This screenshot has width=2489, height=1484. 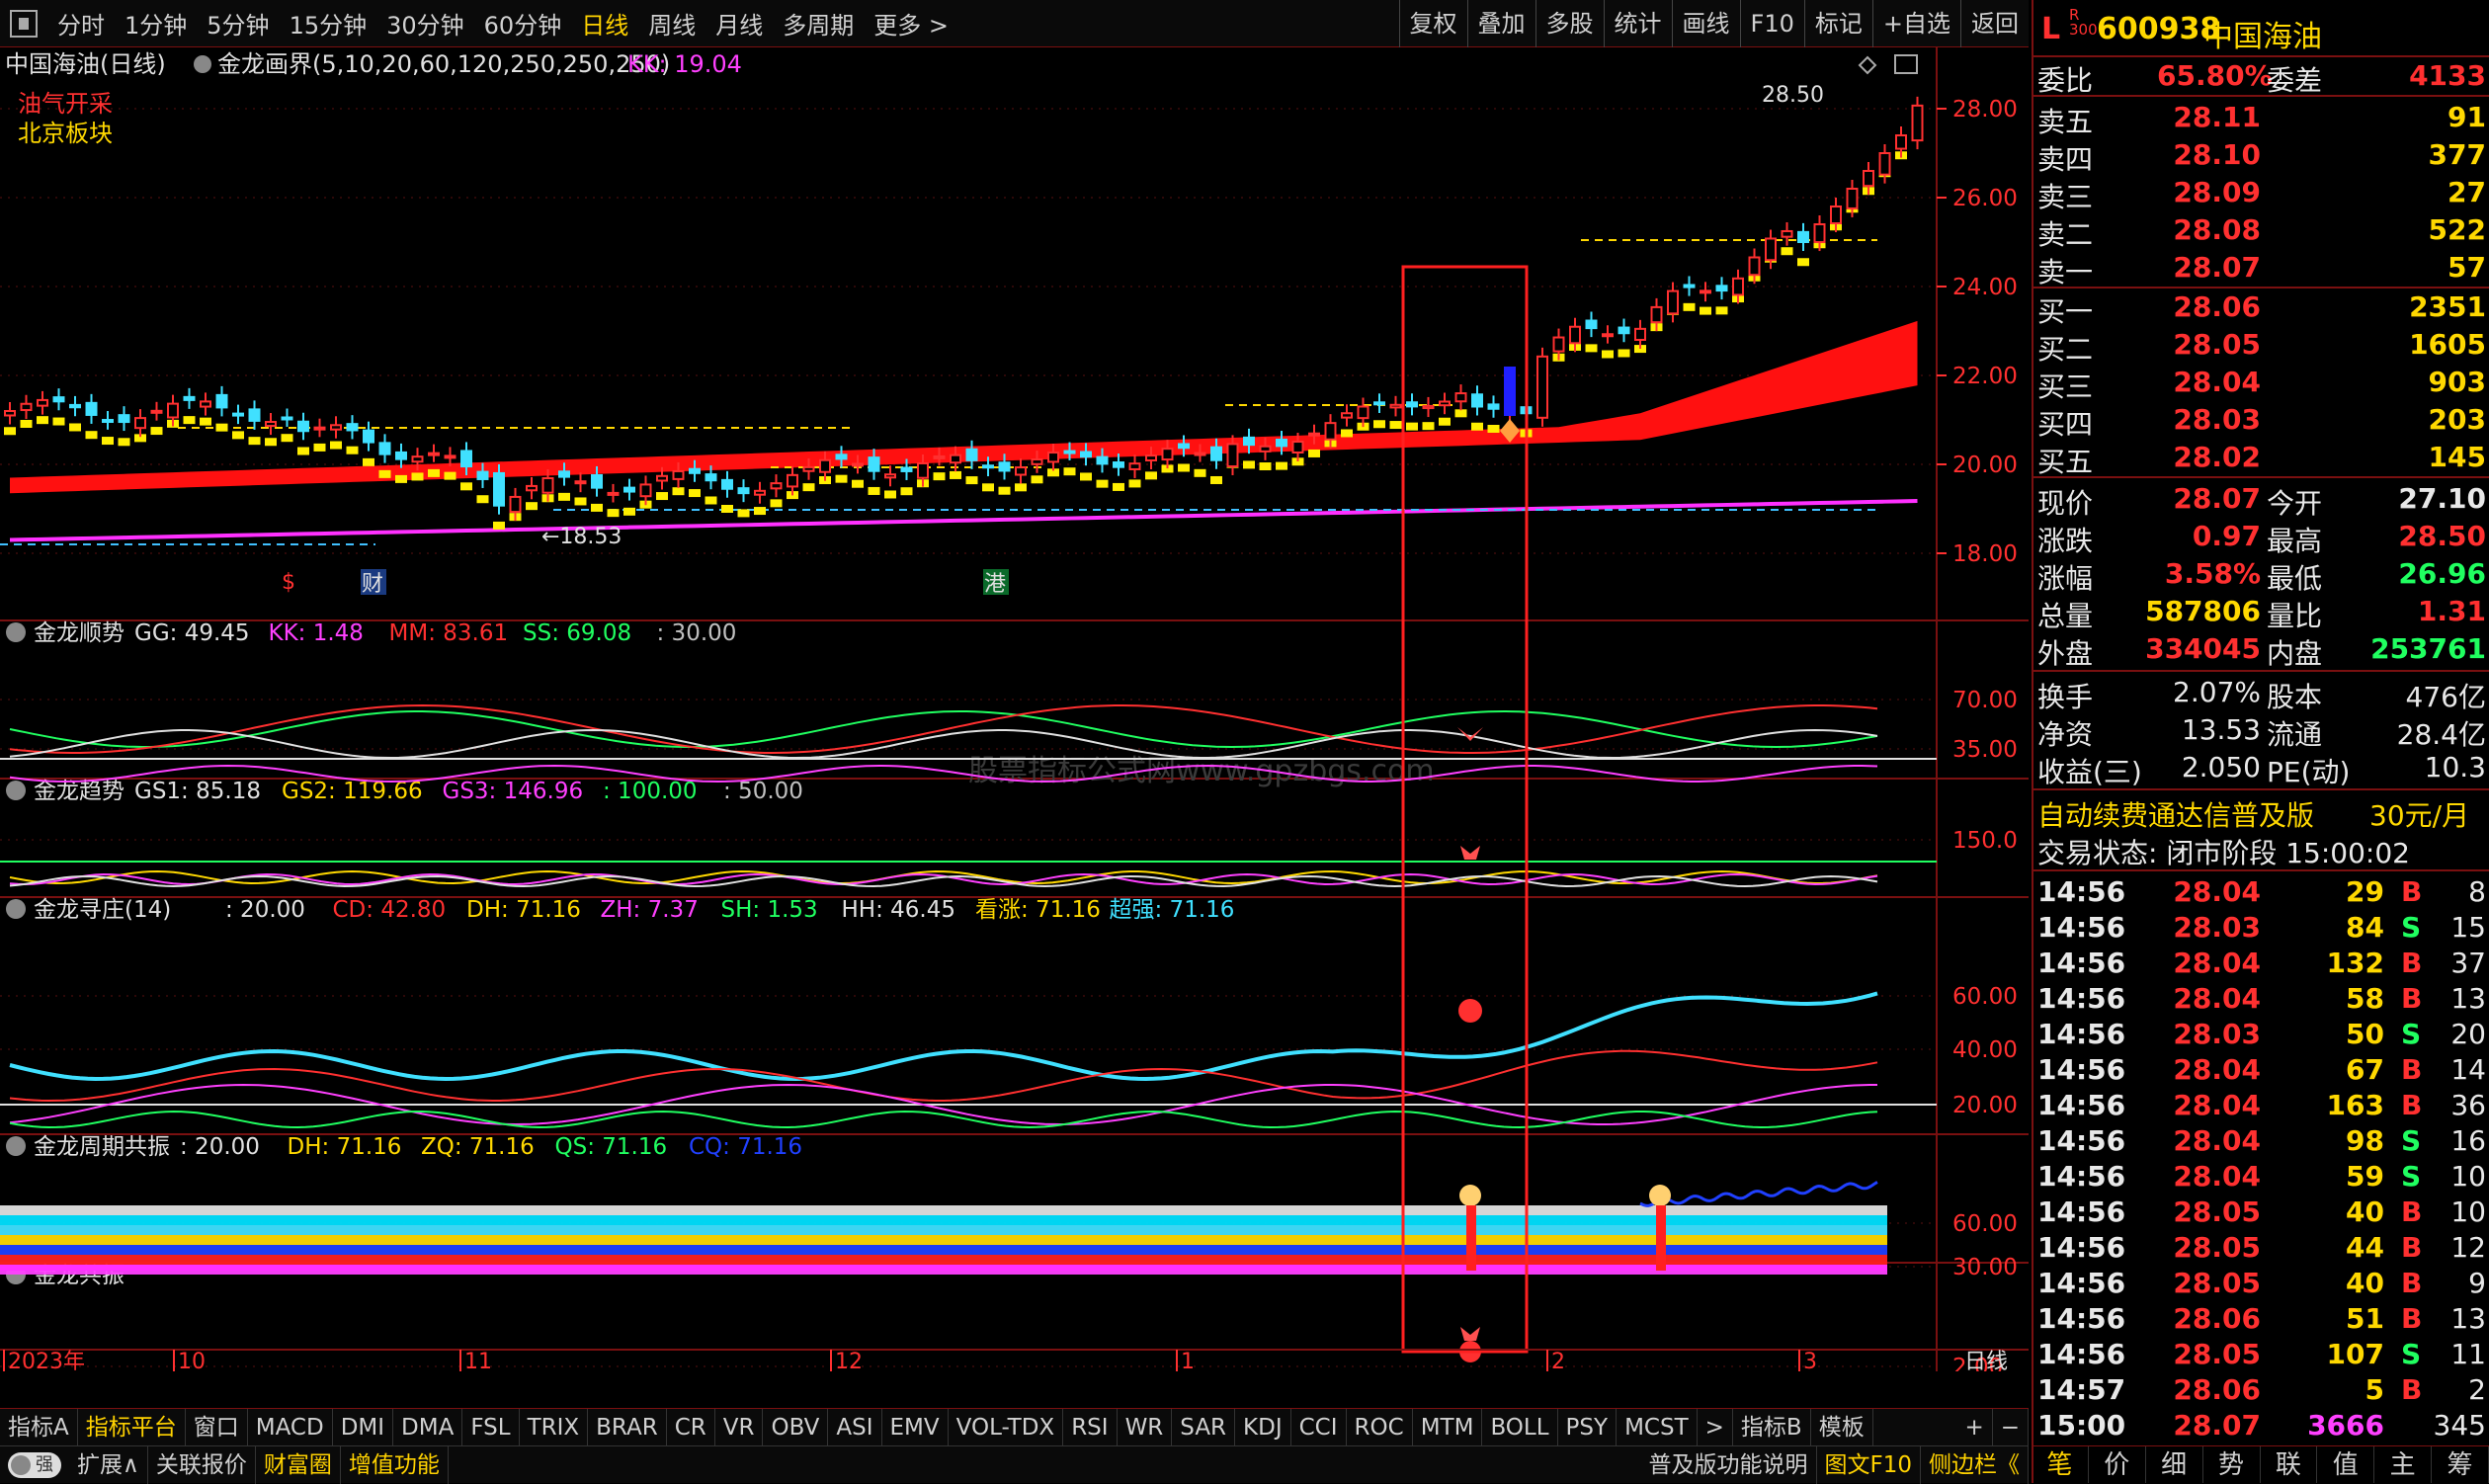 What do you see at coordinates (2419, 814) in the screenshot?
I see `ad-price: 30元/月` at bounding box center [2419, 814].